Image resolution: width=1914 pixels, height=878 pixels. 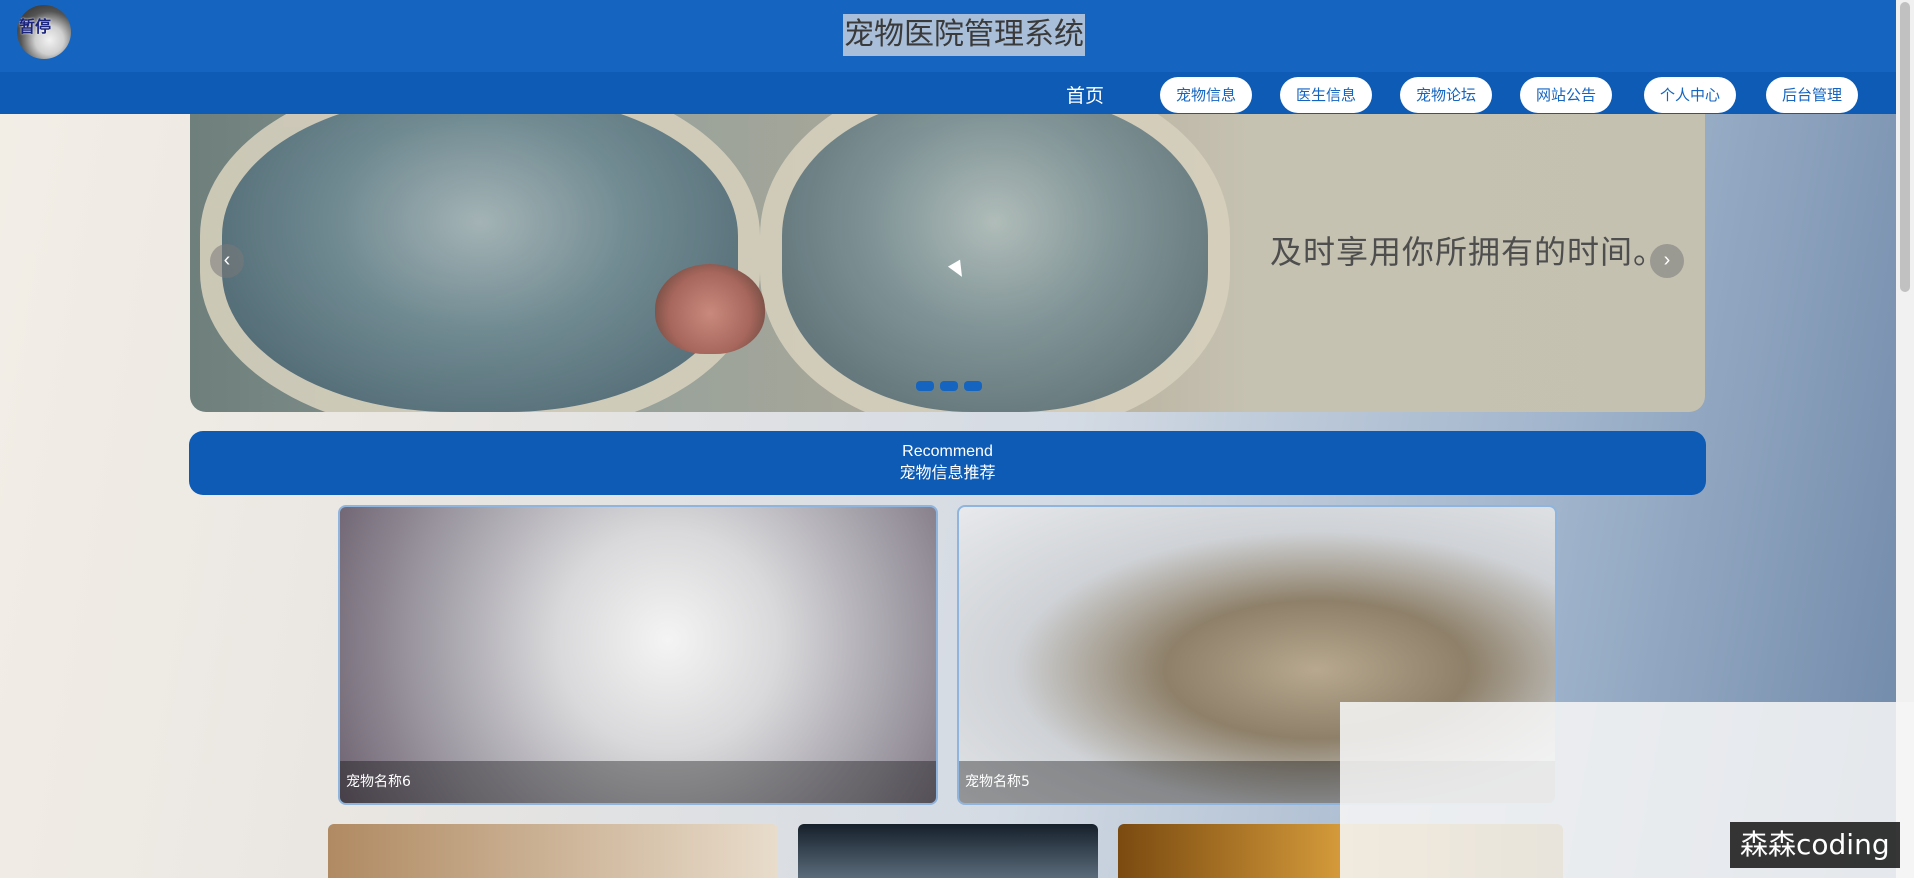 What do you see at coordinates (1815, 845) in the screenshot?
I see `watermark-label: 森森coding` at bounding box center [1815, 845].